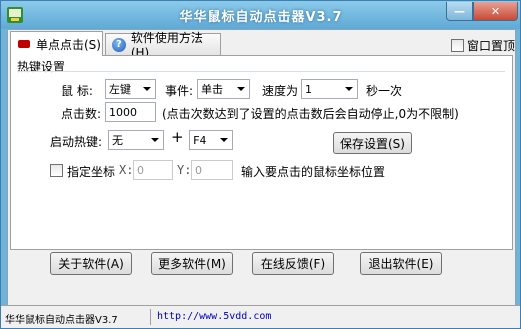 The height and width of the screenshot is (329, 521). Describe the element at coordinates (200, 140) in the screenshot. I see `hotkey-key-value: F4` at that location.